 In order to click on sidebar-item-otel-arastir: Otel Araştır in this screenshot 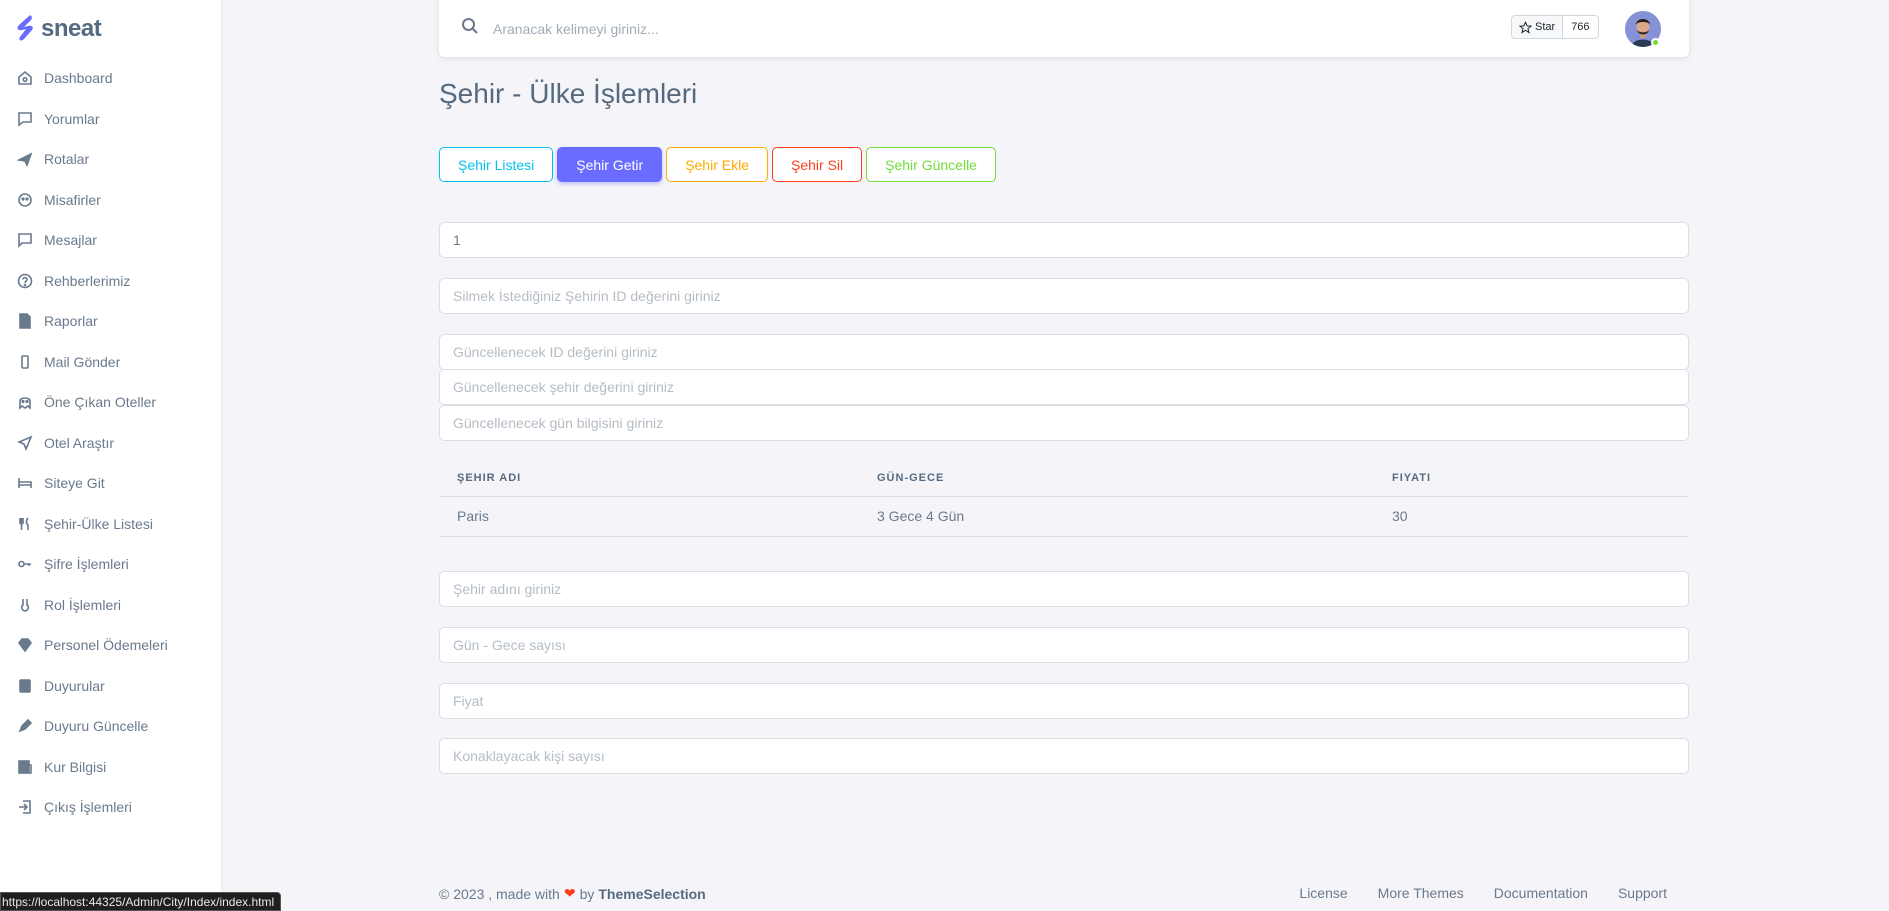, I will do `click(110, 443)`.